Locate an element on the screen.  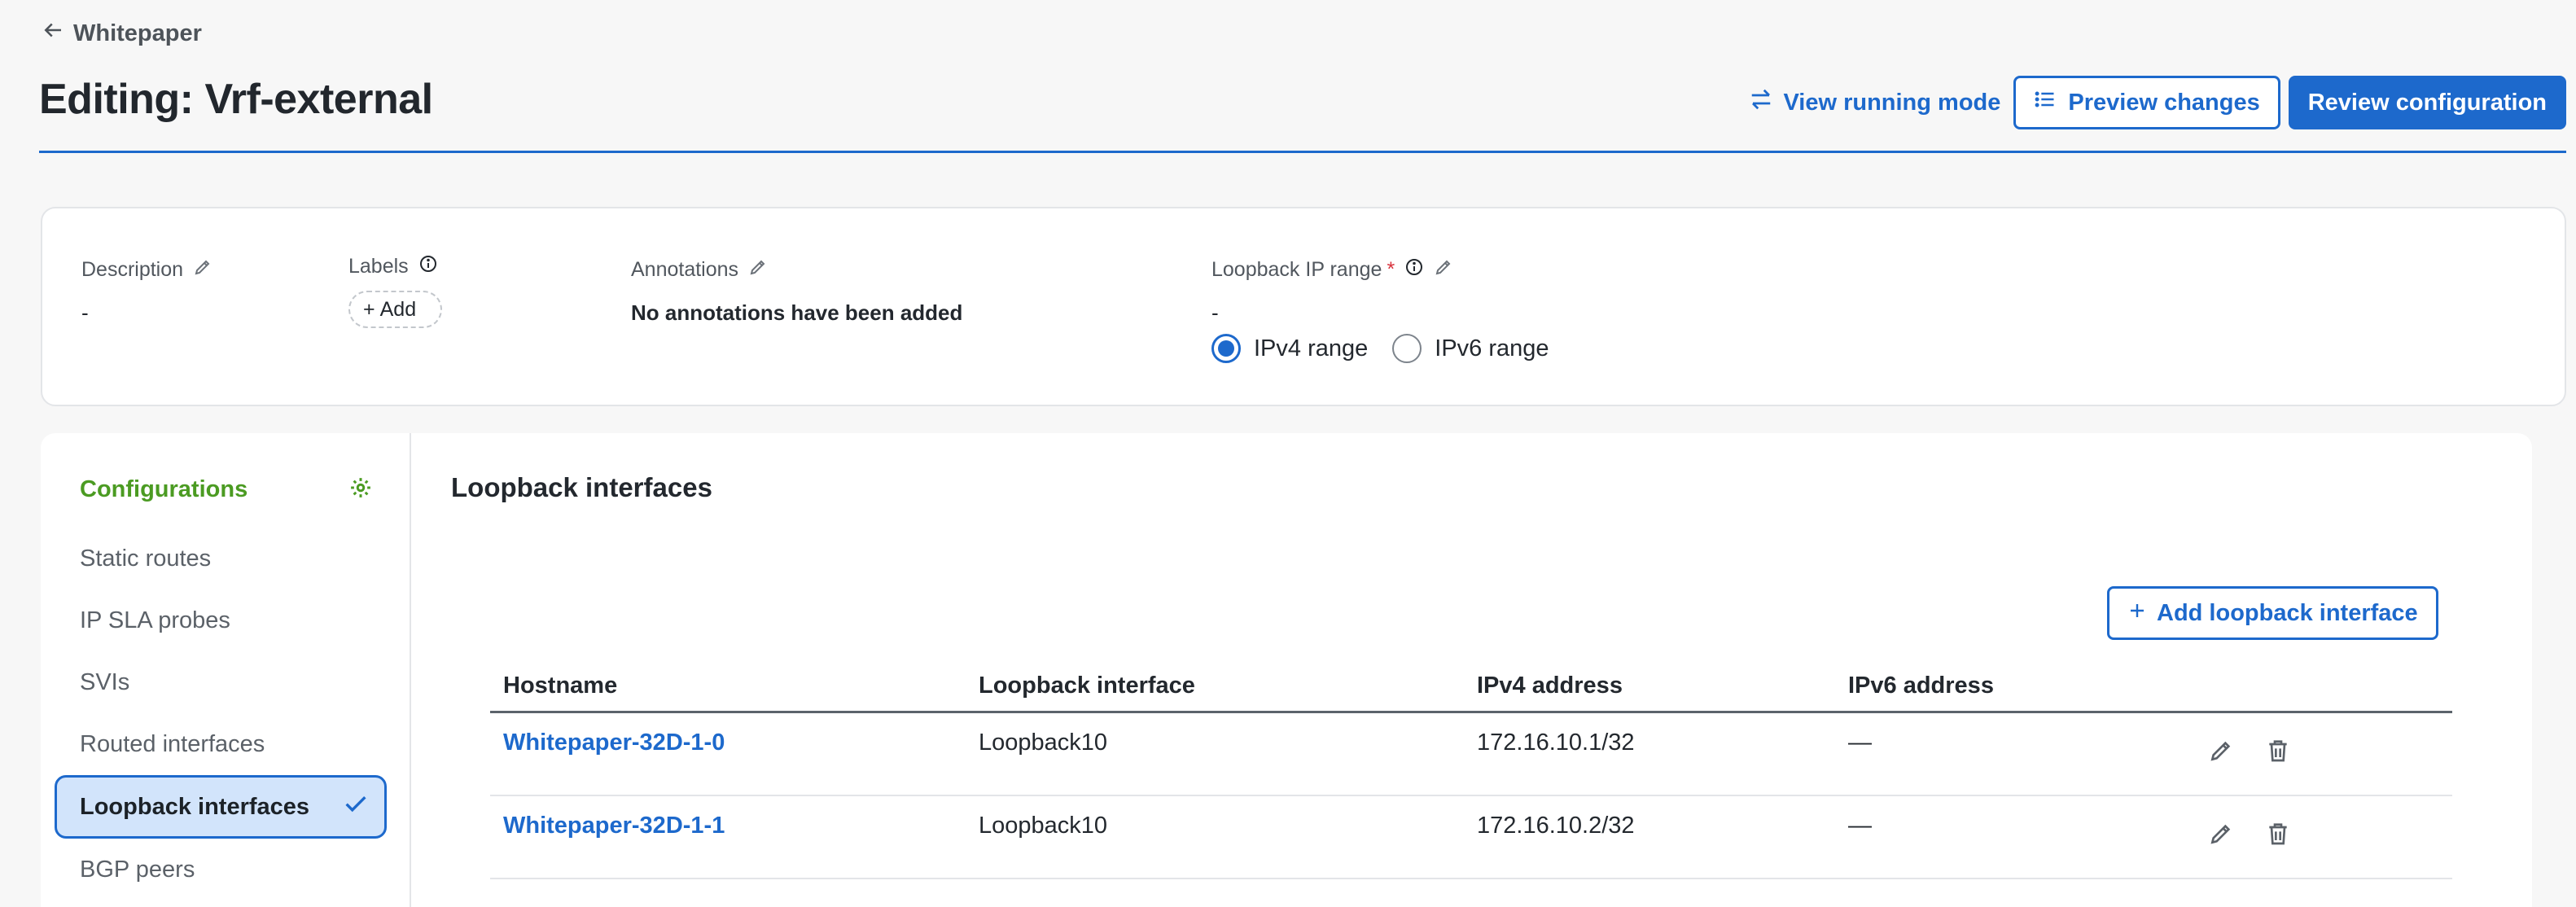
labels-label: Labels is located at coordinates (378, 266).